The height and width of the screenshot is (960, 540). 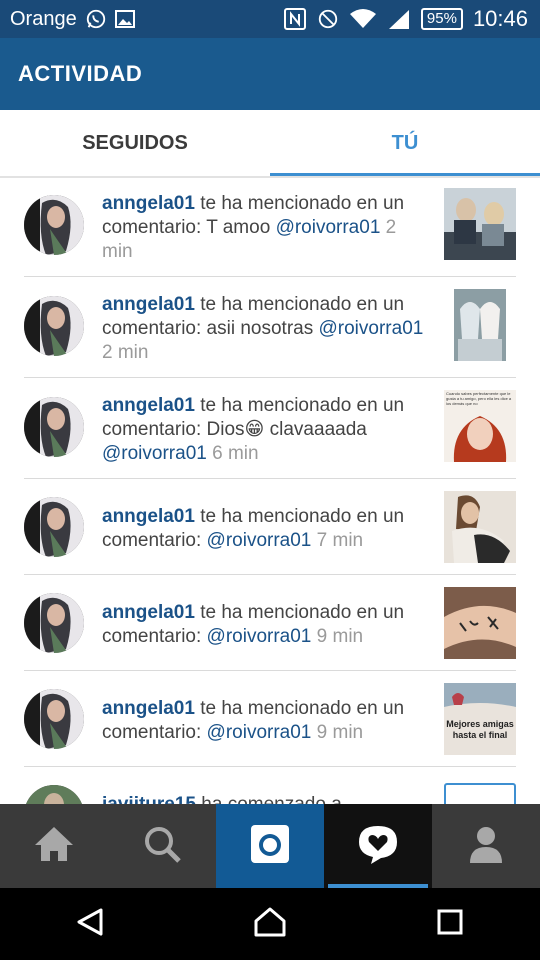 I want to click on notification-message: ha comenzado a, so click(x=269, y=799).